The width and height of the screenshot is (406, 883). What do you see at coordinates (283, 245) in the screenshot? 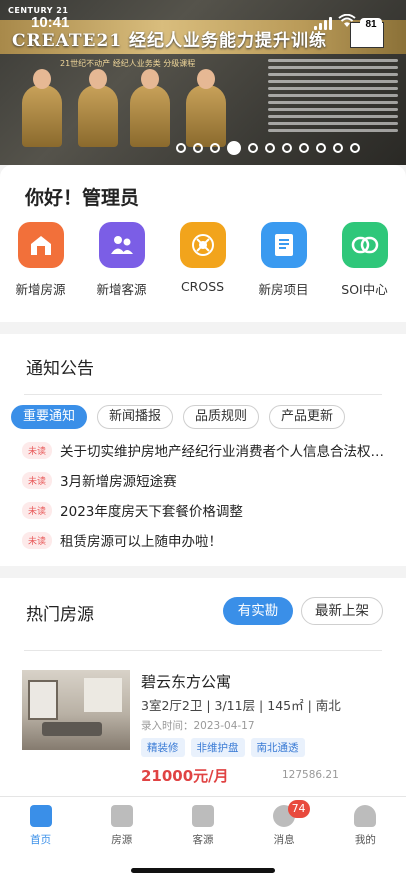
I see `new-project-icon` at bounding box center [283, 245].